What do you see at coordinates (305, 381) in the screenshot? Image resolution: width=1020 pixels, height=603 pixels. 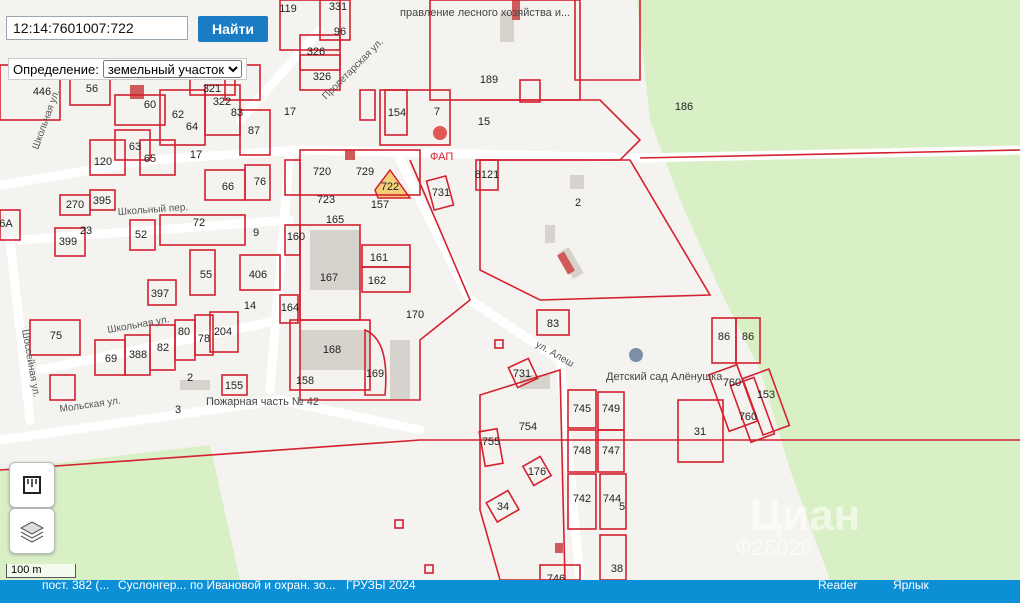 I see `parcel-label: 158` at bounding box center [305, 381].